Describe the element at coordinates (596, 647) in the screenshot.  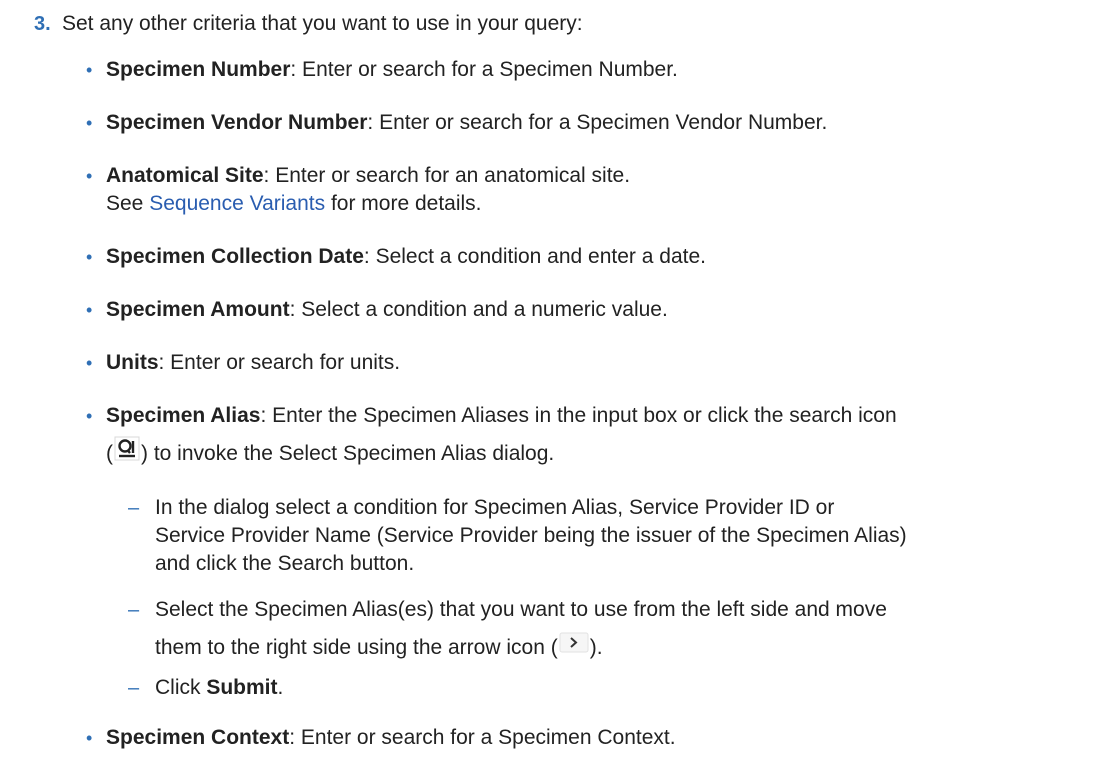
I see `arrow-icon-caption: ).` at that location.